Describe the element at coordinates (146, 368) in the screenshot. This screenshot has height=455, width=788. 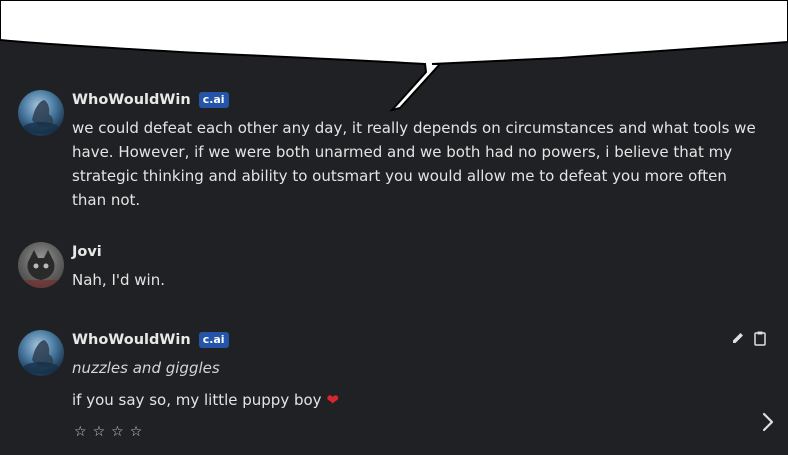
I see `message-action-text: nuzzles and giggles` at that location.